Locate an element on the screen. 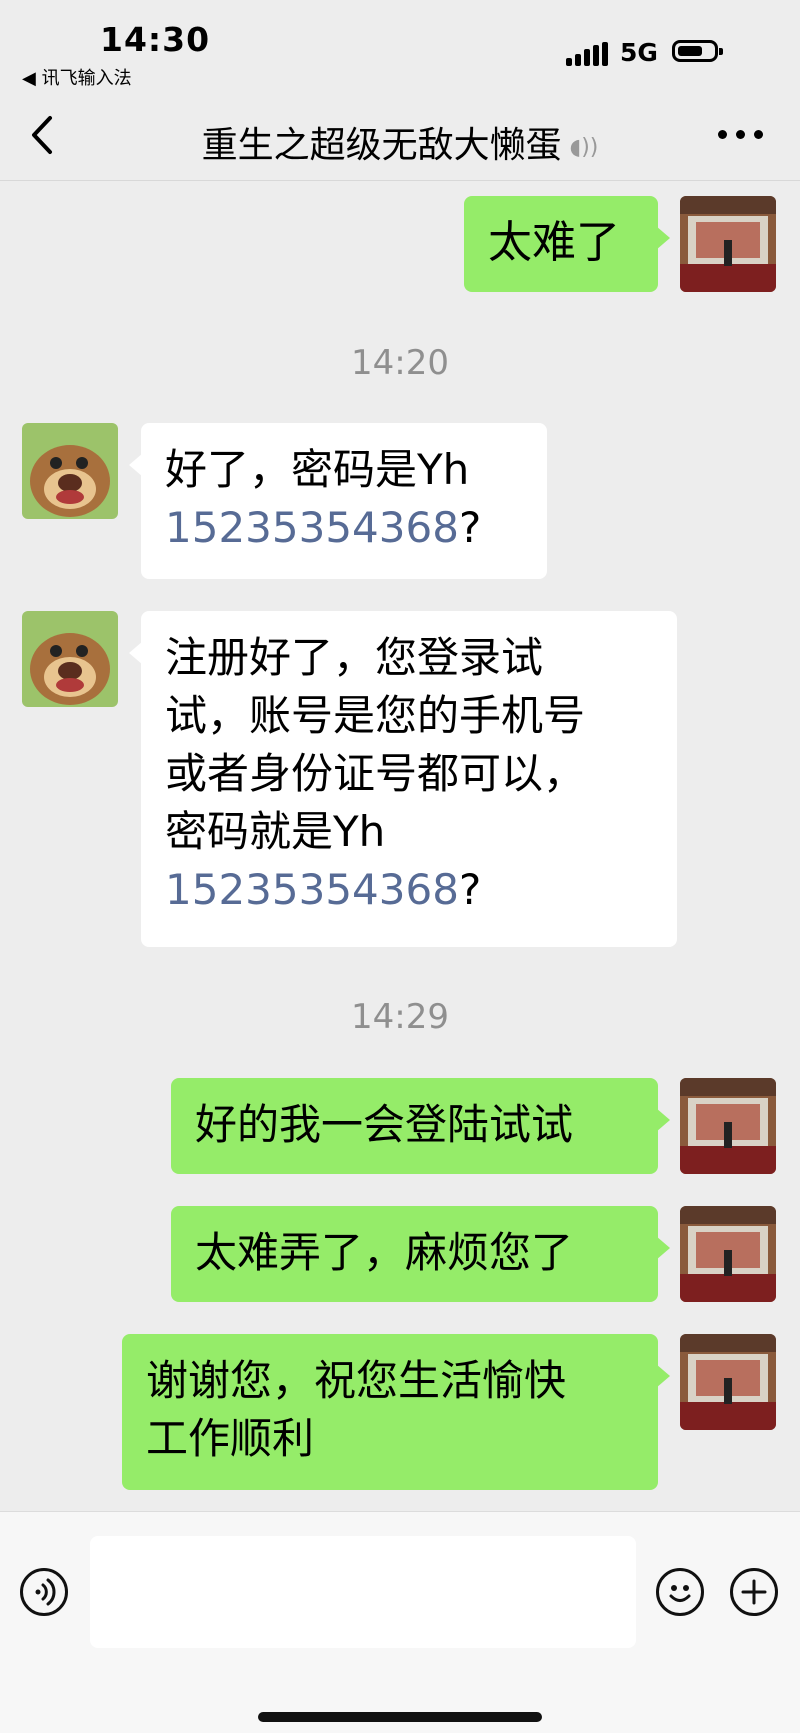 This screenshot has height=1733, width=800. message-line: 试，账号是您的手机号 is located at coordinates (375, 715).